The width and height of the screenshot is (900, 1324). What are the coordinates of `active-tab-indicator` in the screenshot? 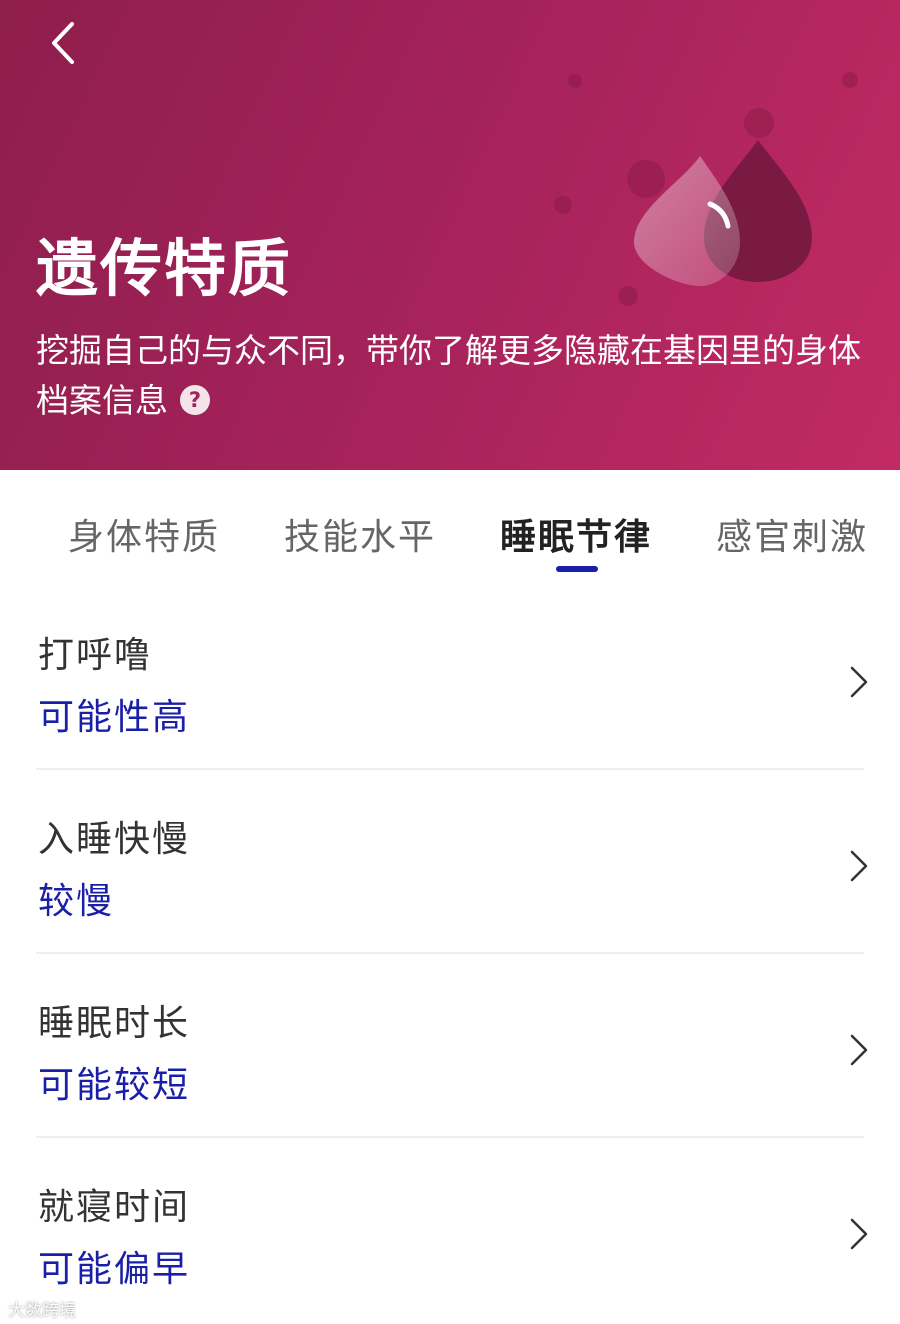 It's located at (577, 569).